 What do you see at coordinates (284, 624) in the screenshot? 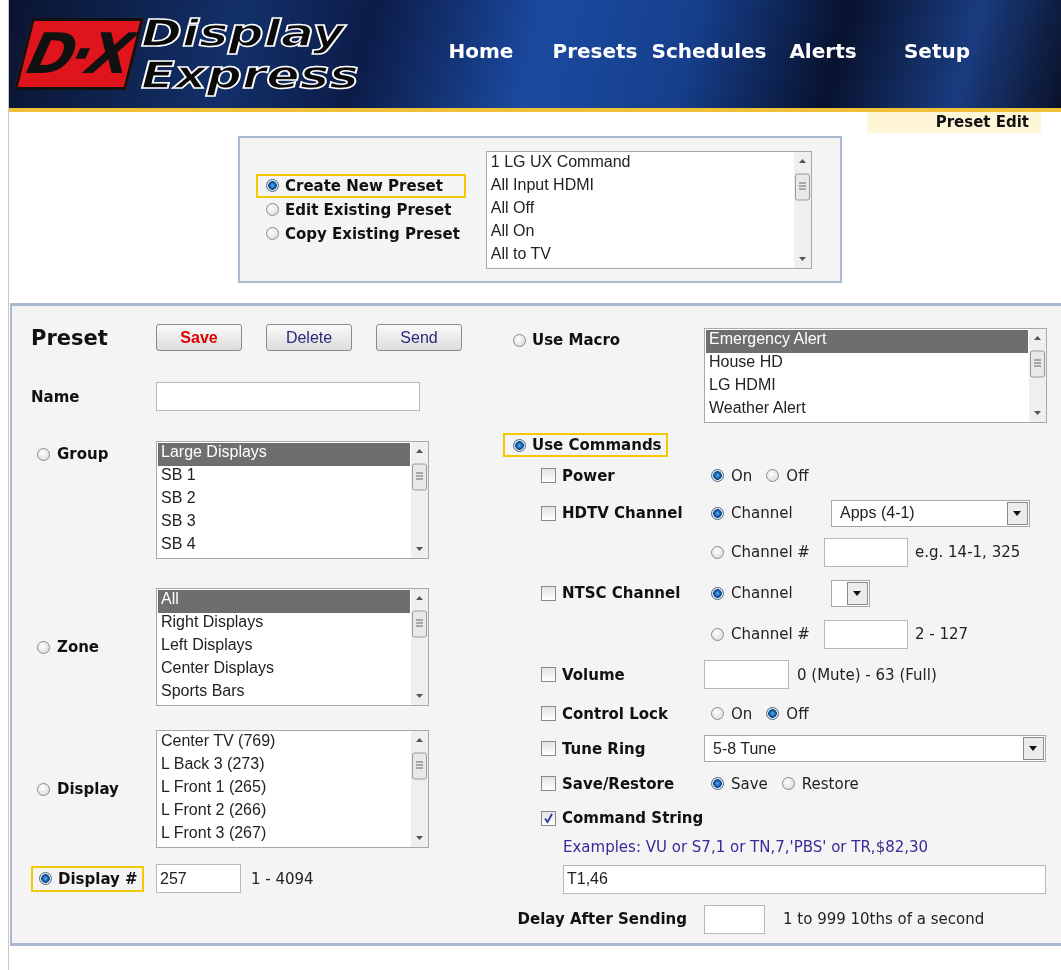
I see `list-item: Right Displays` at bounding box center [284, 624].